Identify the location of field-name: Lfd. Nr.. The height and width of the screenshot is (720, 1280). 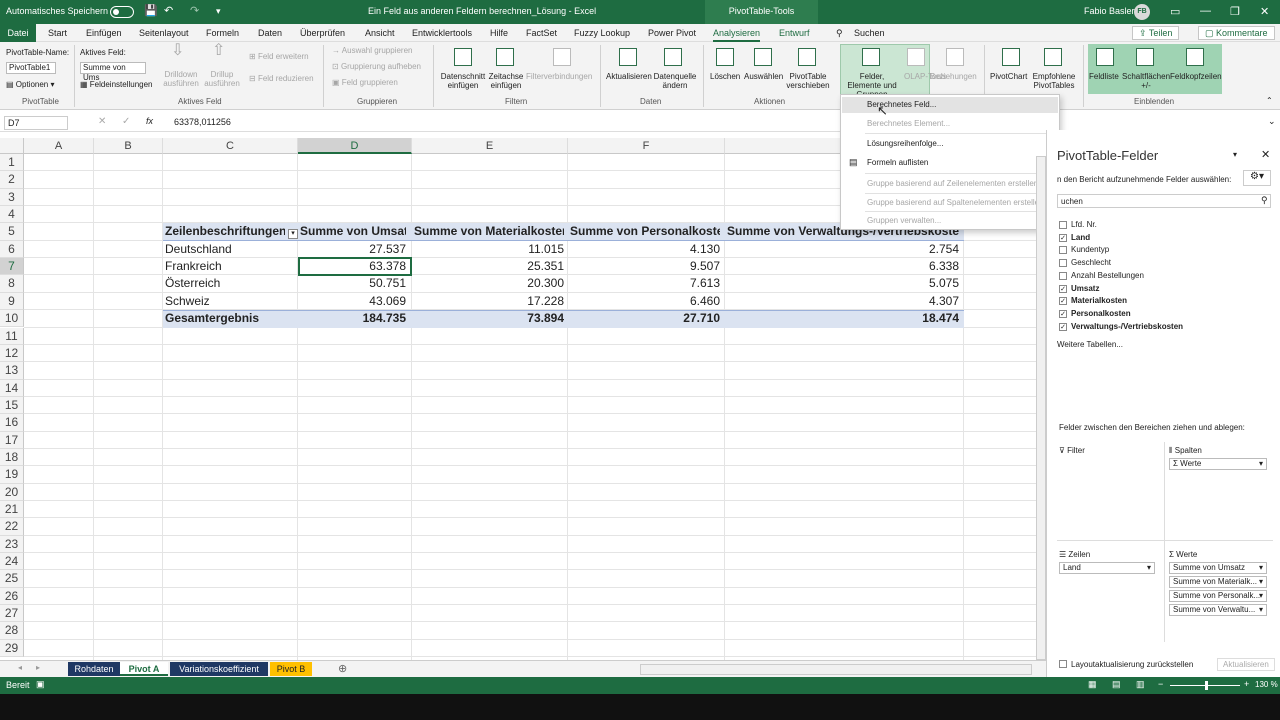
(1084, 224).